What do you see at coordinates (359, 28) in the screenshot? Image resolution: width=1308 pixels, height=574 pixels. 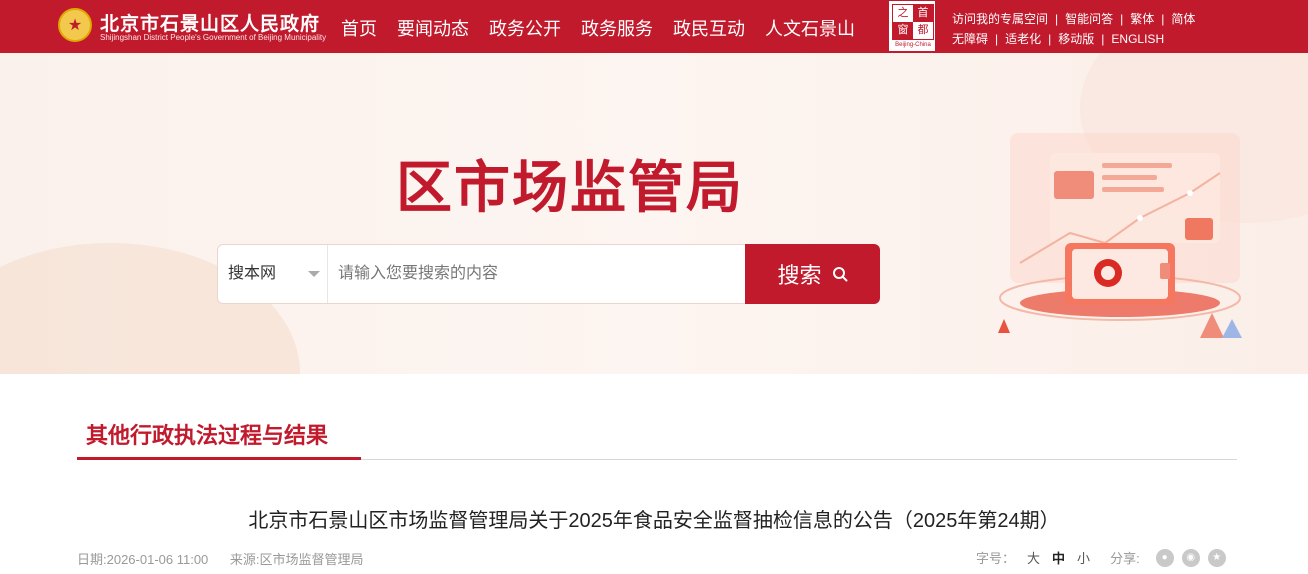 I see `nav-item-home: 首页` at bounding box center [359, 28].